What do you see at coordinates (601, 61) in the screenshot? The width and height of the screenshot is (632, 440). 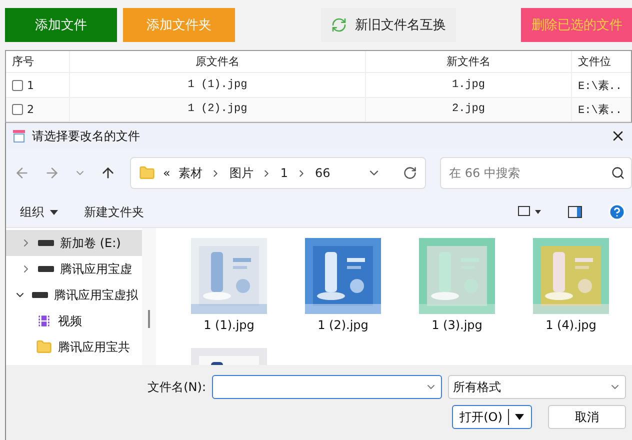 I see `column-header: 文件位` at bounding box center [601, 61].